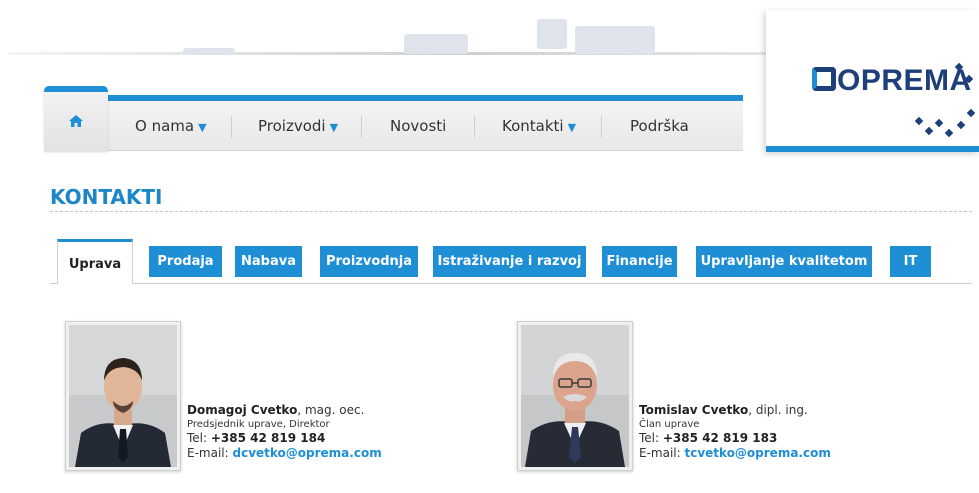 The height and width of the screenshot is (493, 979). What do you see at coordinates (268, 261) in the screenshot?
I see `tab-nabava: Nabava` at bounding box center [268, 261].